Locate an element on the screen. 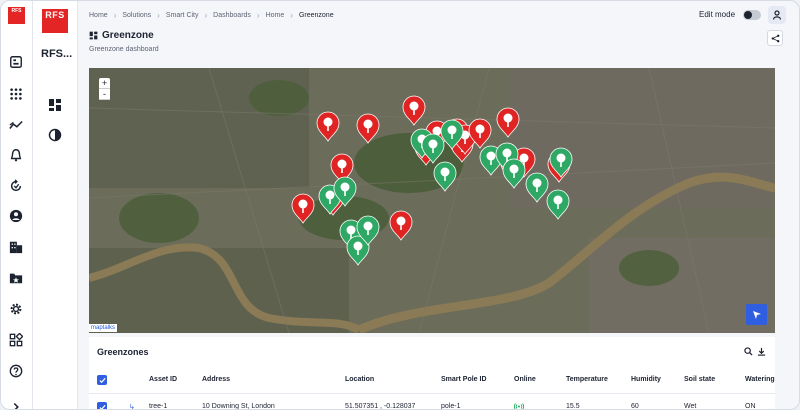 Image resolution: width=800 pixels, height=410 pixels. column-online: Online is located at coordinates (525, 379).